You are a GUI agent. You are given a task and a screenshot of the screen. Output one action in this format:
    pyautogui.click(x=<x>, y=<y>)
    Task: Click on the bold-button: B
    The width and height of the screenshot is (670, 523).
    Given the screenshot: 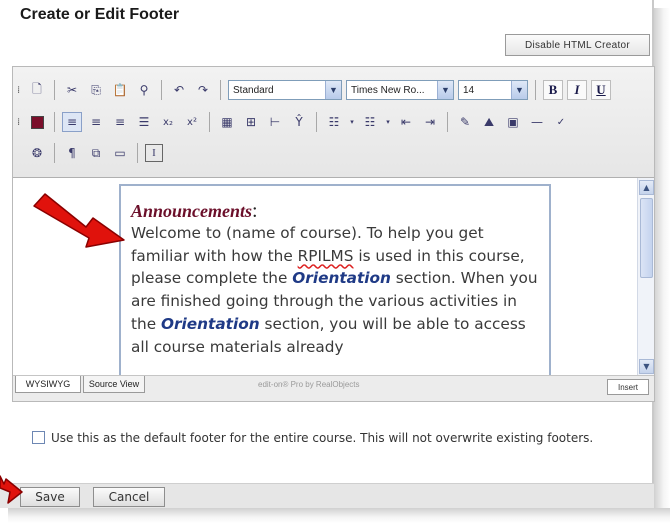 What is the action you would take?
    pyautogui.click(x=553, y=90)
    